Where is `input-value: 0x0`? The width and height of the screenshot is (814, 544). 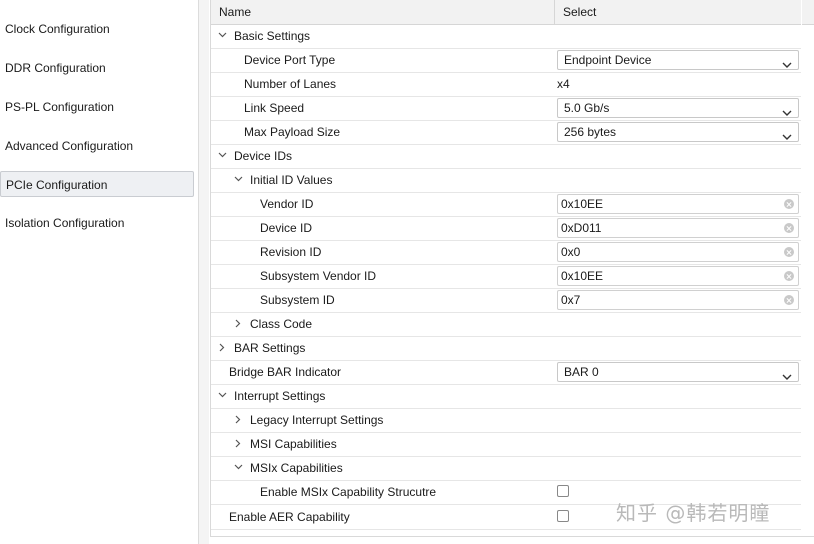
input-value: 0x0 is located at coordinates (571, 252).